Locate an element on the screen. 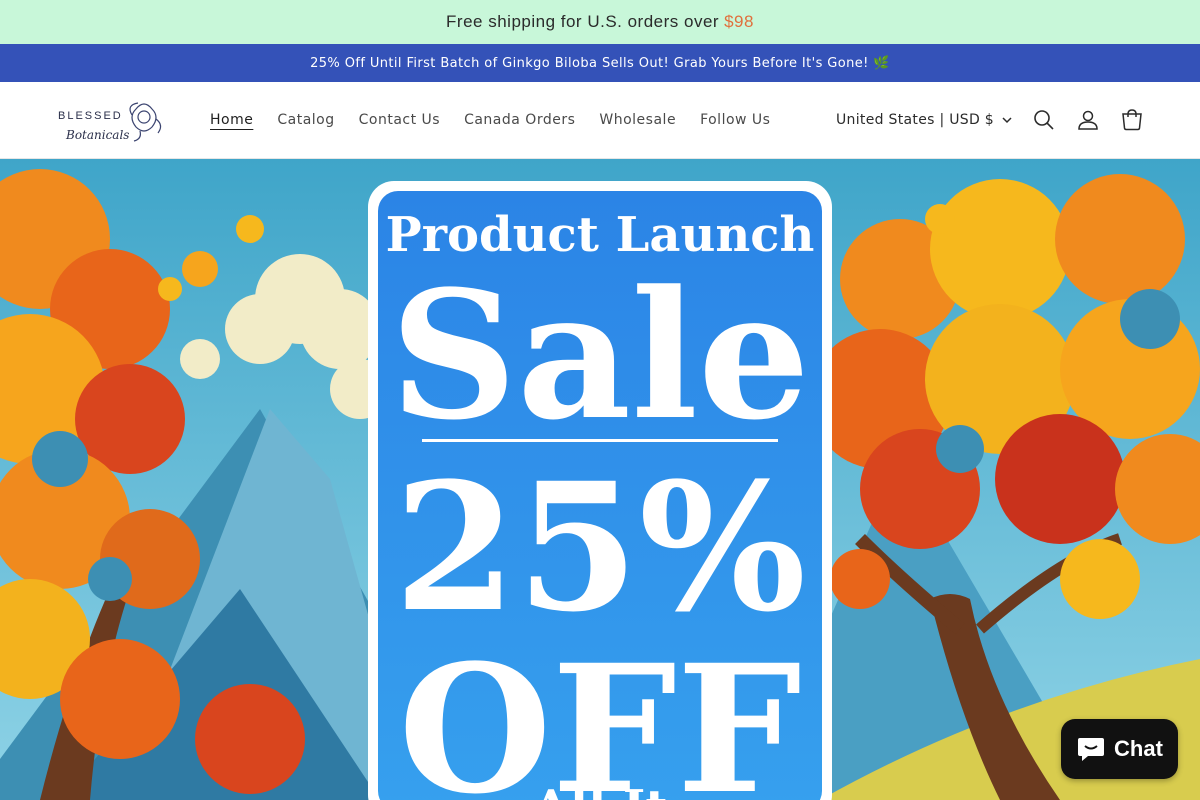 This screenshot has width=1200, height=800. cart-button is located at coordinates (1132, 120).